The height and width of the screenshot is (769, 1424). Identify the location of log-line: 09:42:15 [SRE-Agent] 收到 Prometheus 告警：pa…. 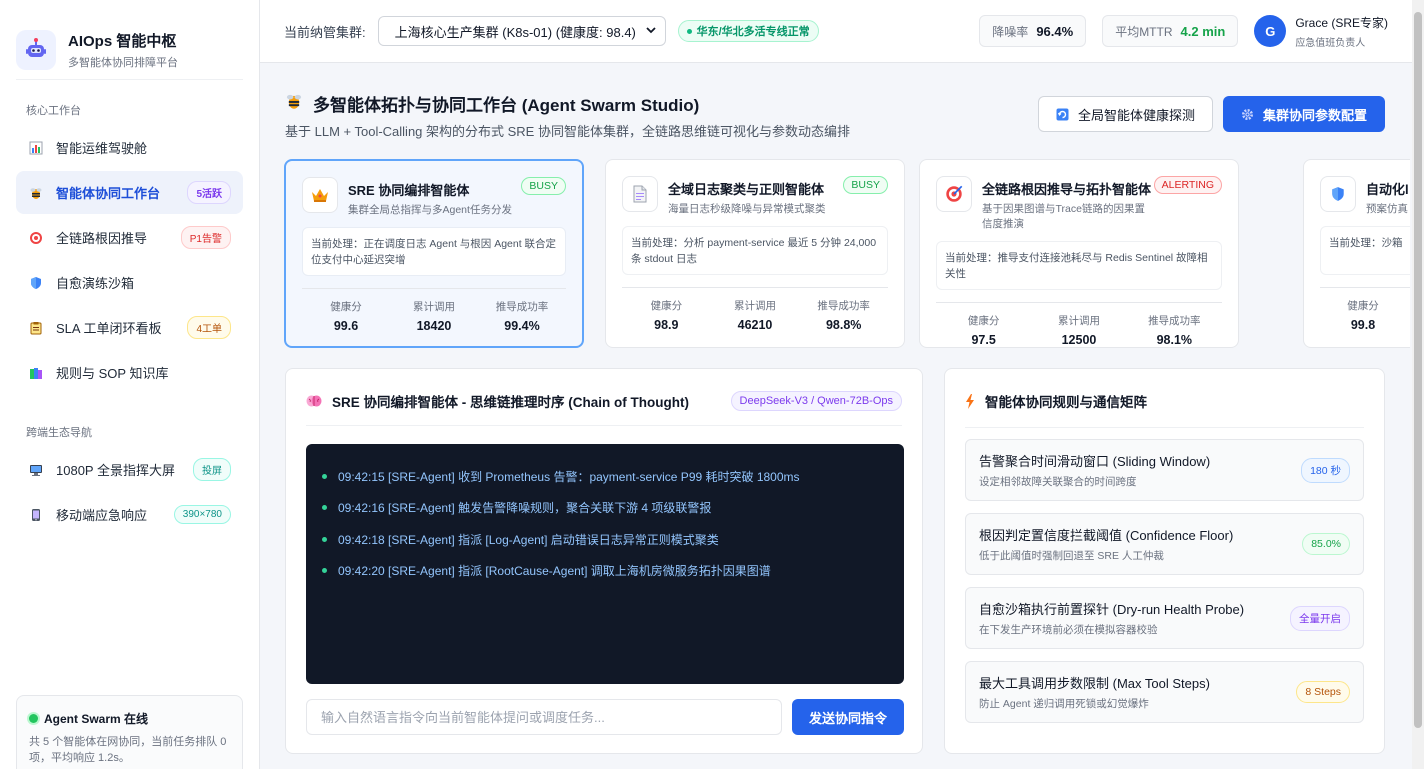
(605, 476).